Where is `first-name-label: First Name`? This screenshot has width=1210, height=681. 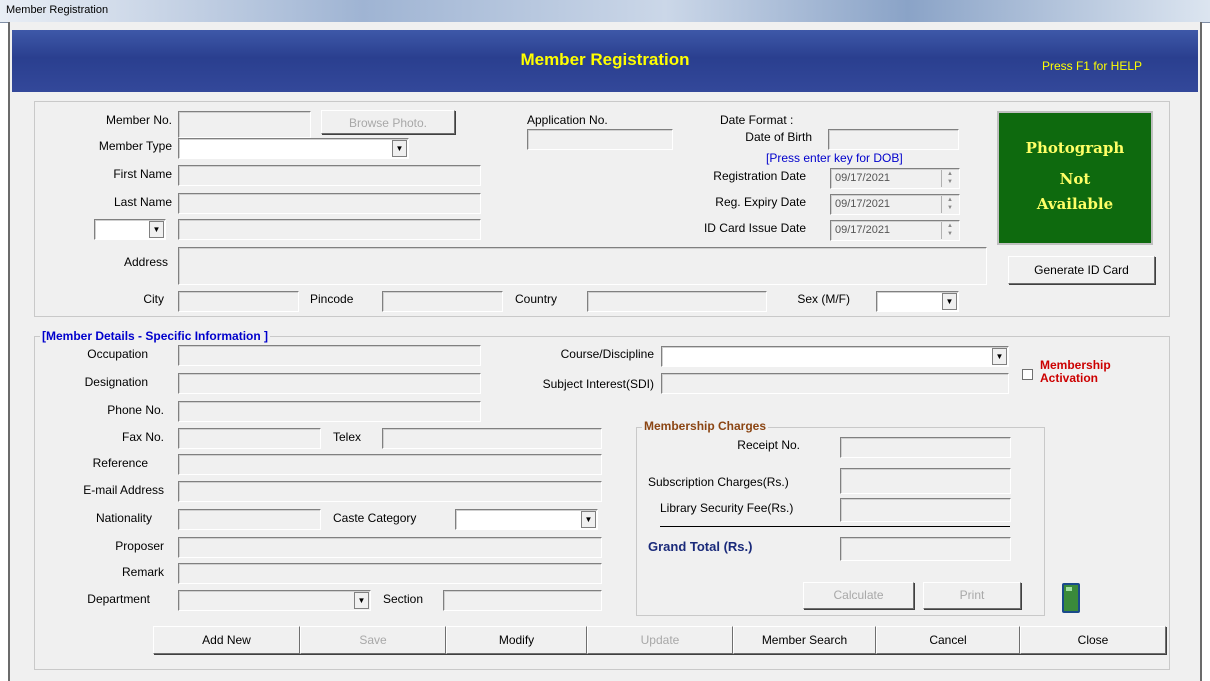 first-name-label: First Name is located at coordinates (142, 174).